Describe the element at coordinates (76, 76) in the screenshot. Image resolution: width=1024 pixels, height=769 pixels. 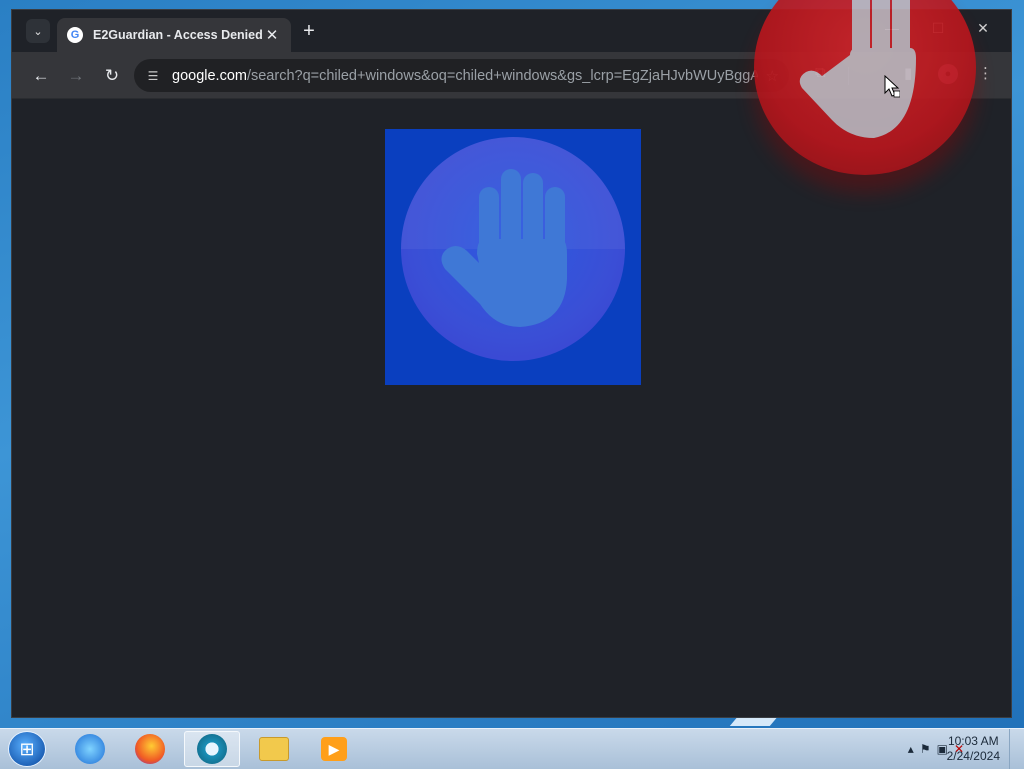
I see `forward-button: →` at that location.